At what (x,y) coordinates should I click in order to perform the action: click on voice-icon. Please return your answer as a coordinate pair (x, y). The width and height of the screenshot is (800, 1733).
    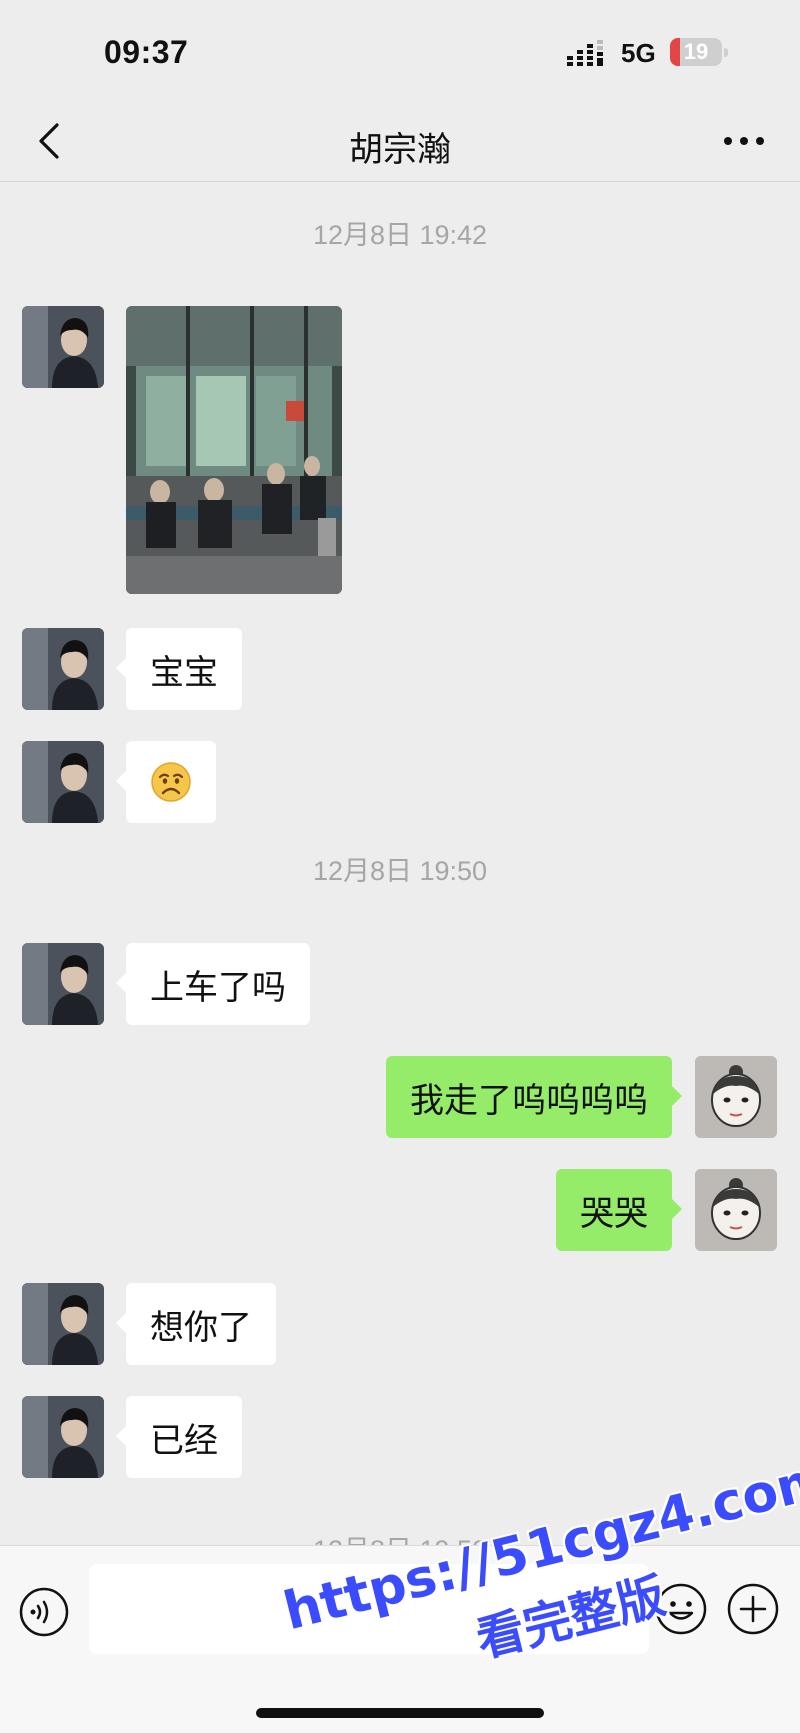
    Looking at the image, I should click on (44, 1612).